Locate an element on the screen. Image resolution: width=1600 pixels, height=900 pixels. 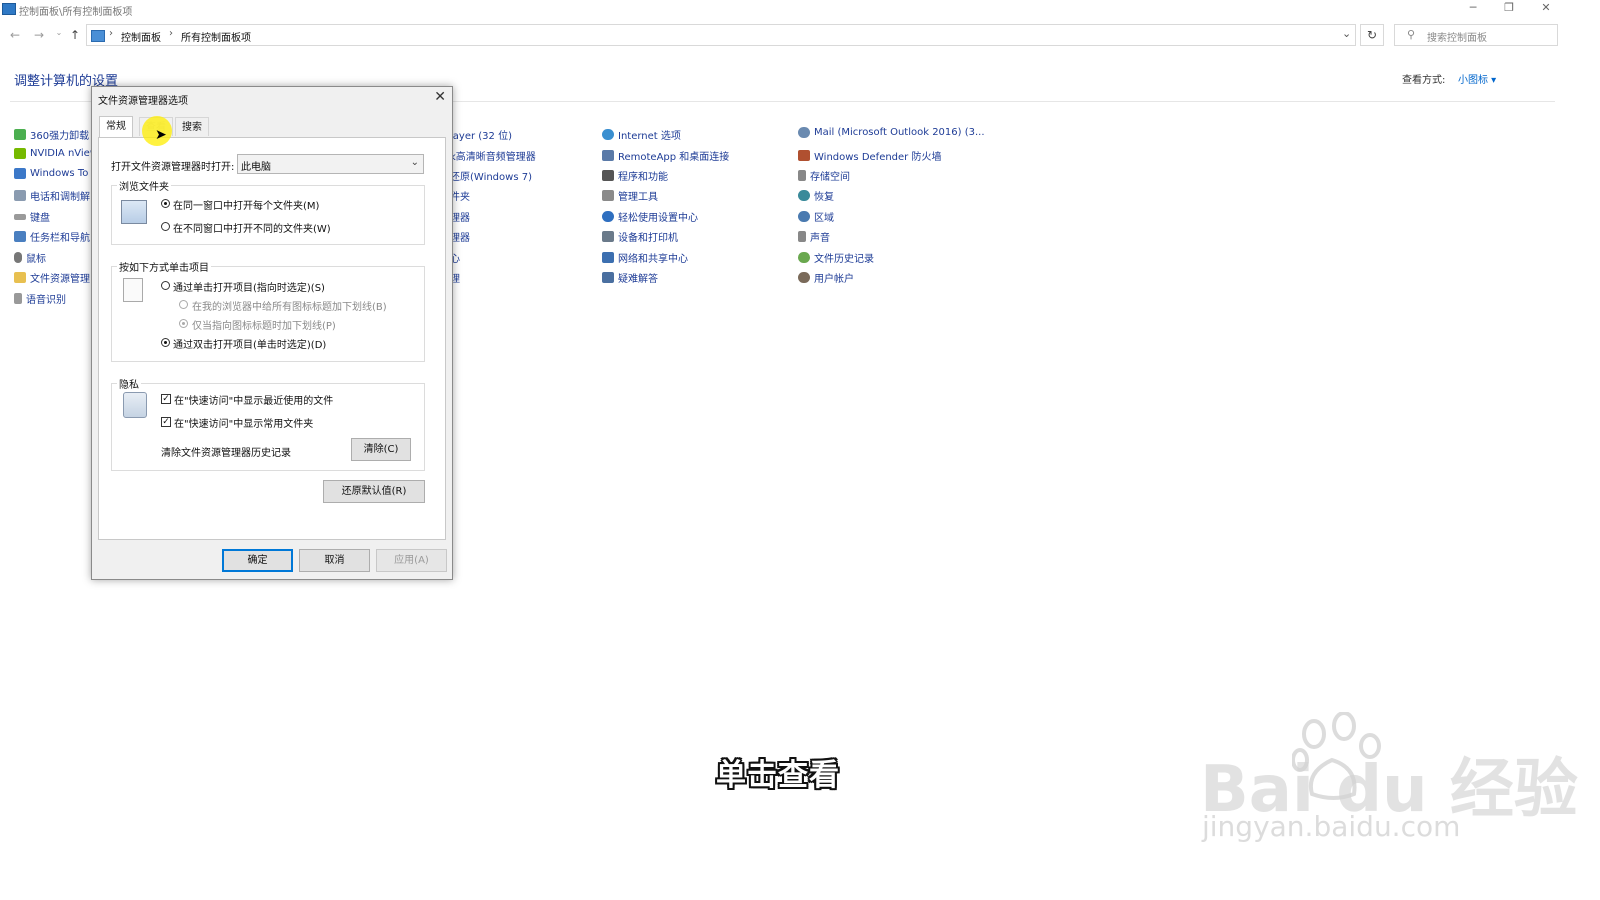
tab-search: 搜索 is located at coordinates (192, 126).